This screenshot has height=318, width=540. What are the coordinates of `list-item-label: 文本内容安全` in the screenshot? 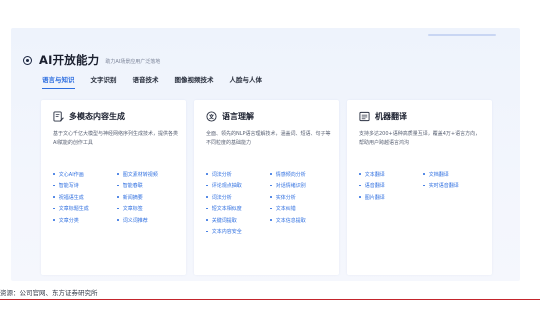 It's located at (226, 232).